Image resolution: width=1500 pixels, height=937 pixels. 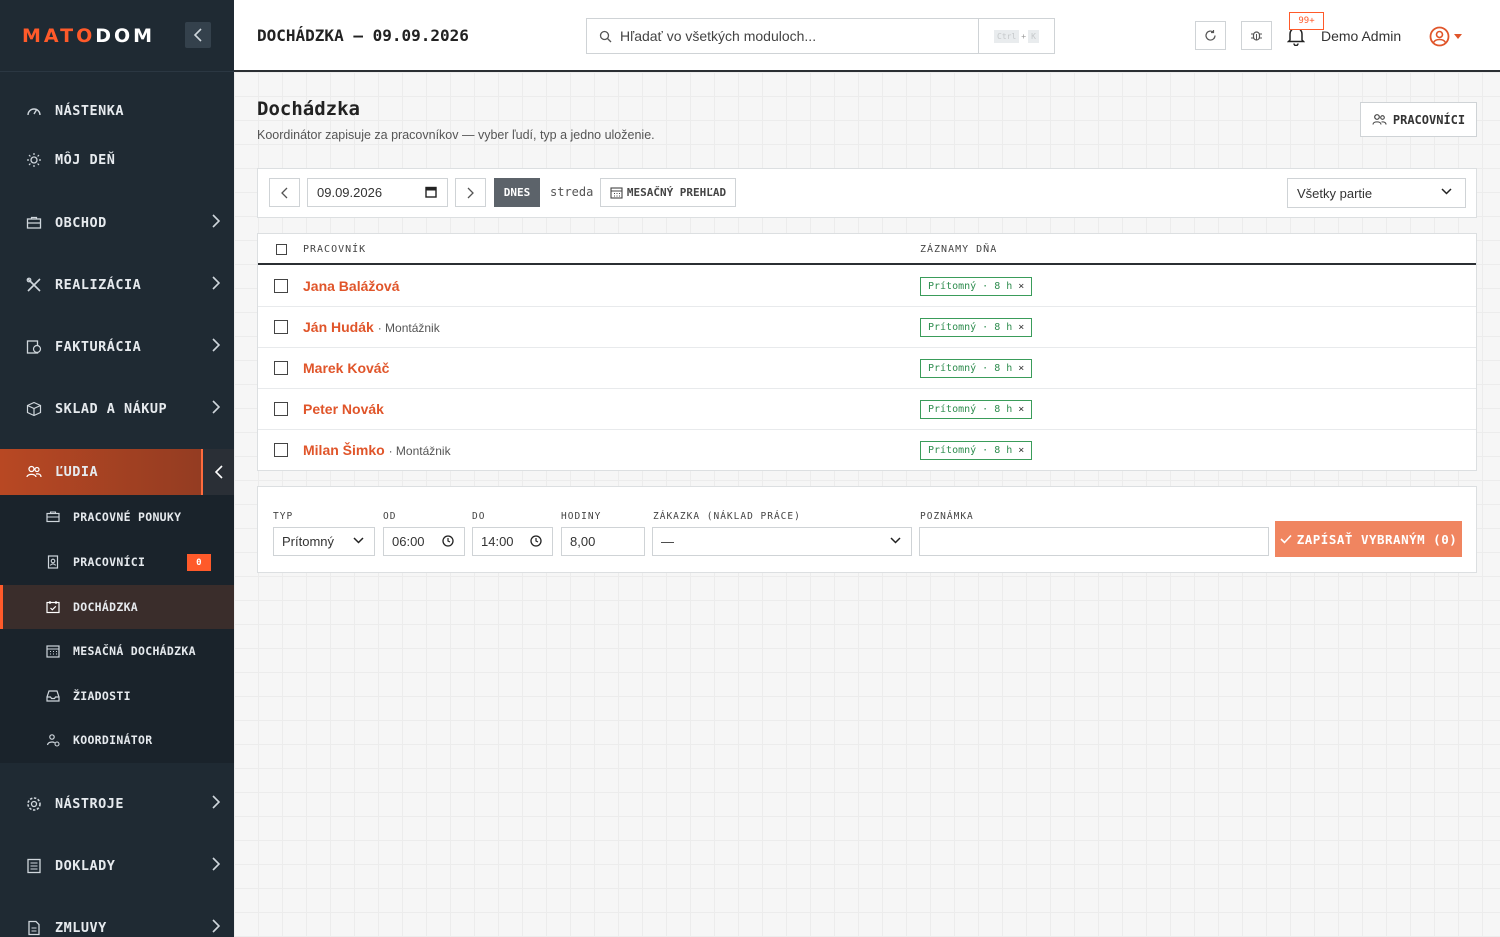 What do you see at coordinates (281, 249) in the screenshot?
I see `select-all-checkbox` at bounding box center [281, 249].